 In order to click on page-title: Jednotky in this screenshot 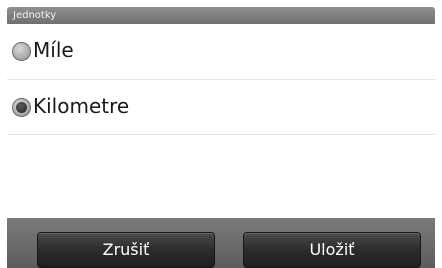, I will do `click(35, 15)`.